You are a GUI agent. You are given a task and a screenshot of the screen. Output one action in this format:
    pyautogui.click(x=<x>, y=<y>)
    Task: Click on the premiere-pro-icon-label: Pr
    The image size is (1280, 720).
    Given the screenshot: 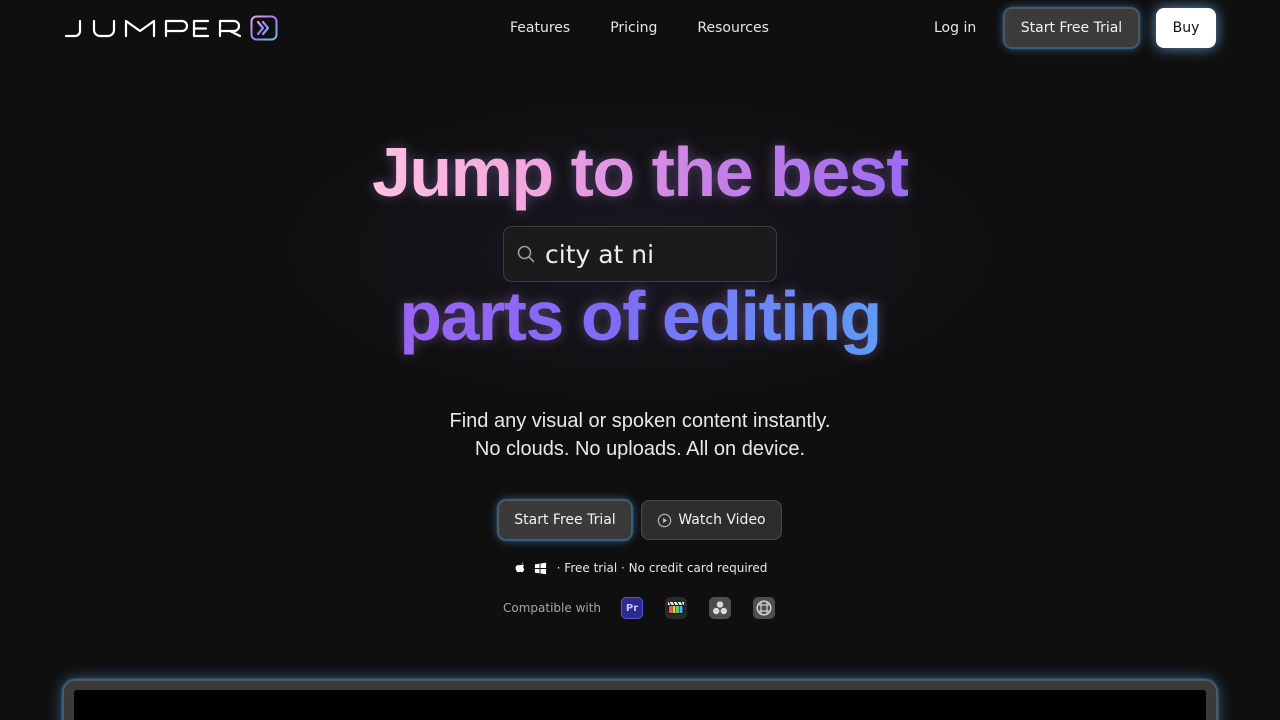 What is the action you would take?
    pyautogui.click(x=632, y=608)
    